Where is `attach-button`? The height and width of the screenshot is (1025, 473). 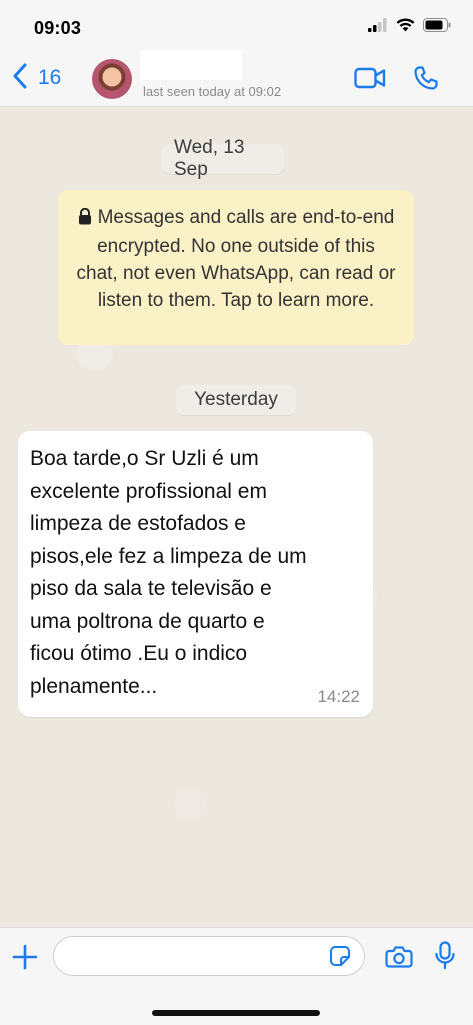 attach-button is located at coordinates (25, 959).